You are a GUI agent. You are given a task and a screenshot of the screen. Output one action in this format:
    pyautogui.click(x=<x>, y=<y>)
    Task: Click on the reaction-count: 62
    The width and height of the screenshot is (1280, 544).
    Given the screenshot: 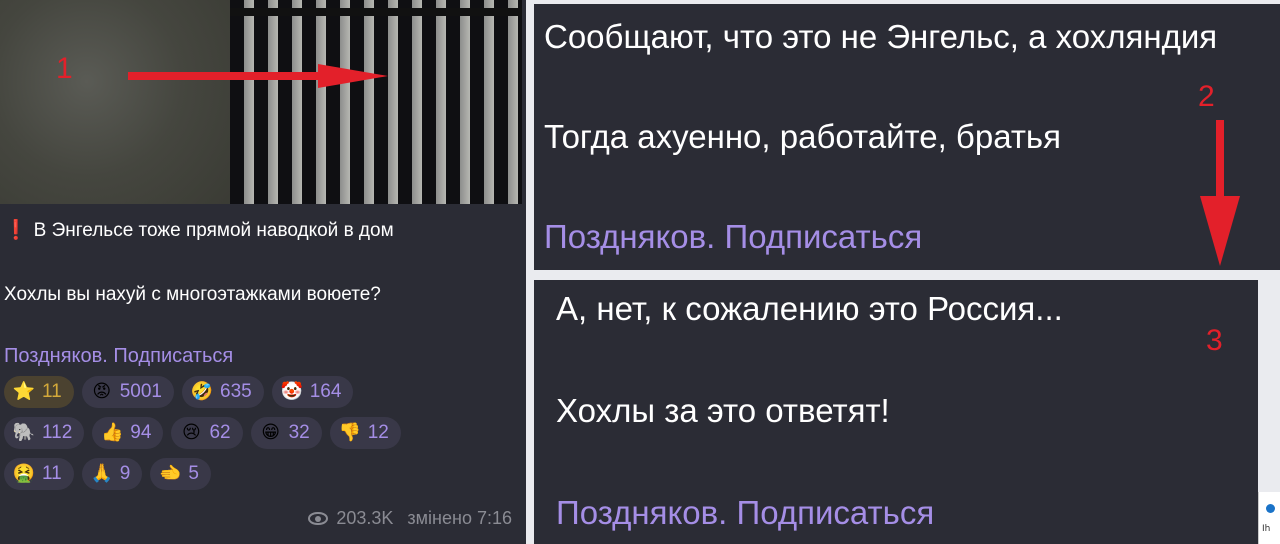 What is the action you would take?
    pyautogui.click(x=220, y=432)
    